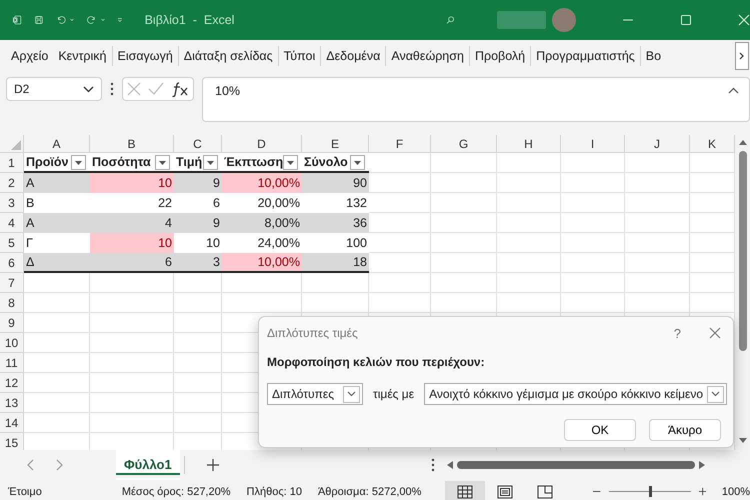  What do you see at coordinates (278, 203) in the screenshot?
I see `table-cell-text: 20,00%` at bounding box center [278, 203].